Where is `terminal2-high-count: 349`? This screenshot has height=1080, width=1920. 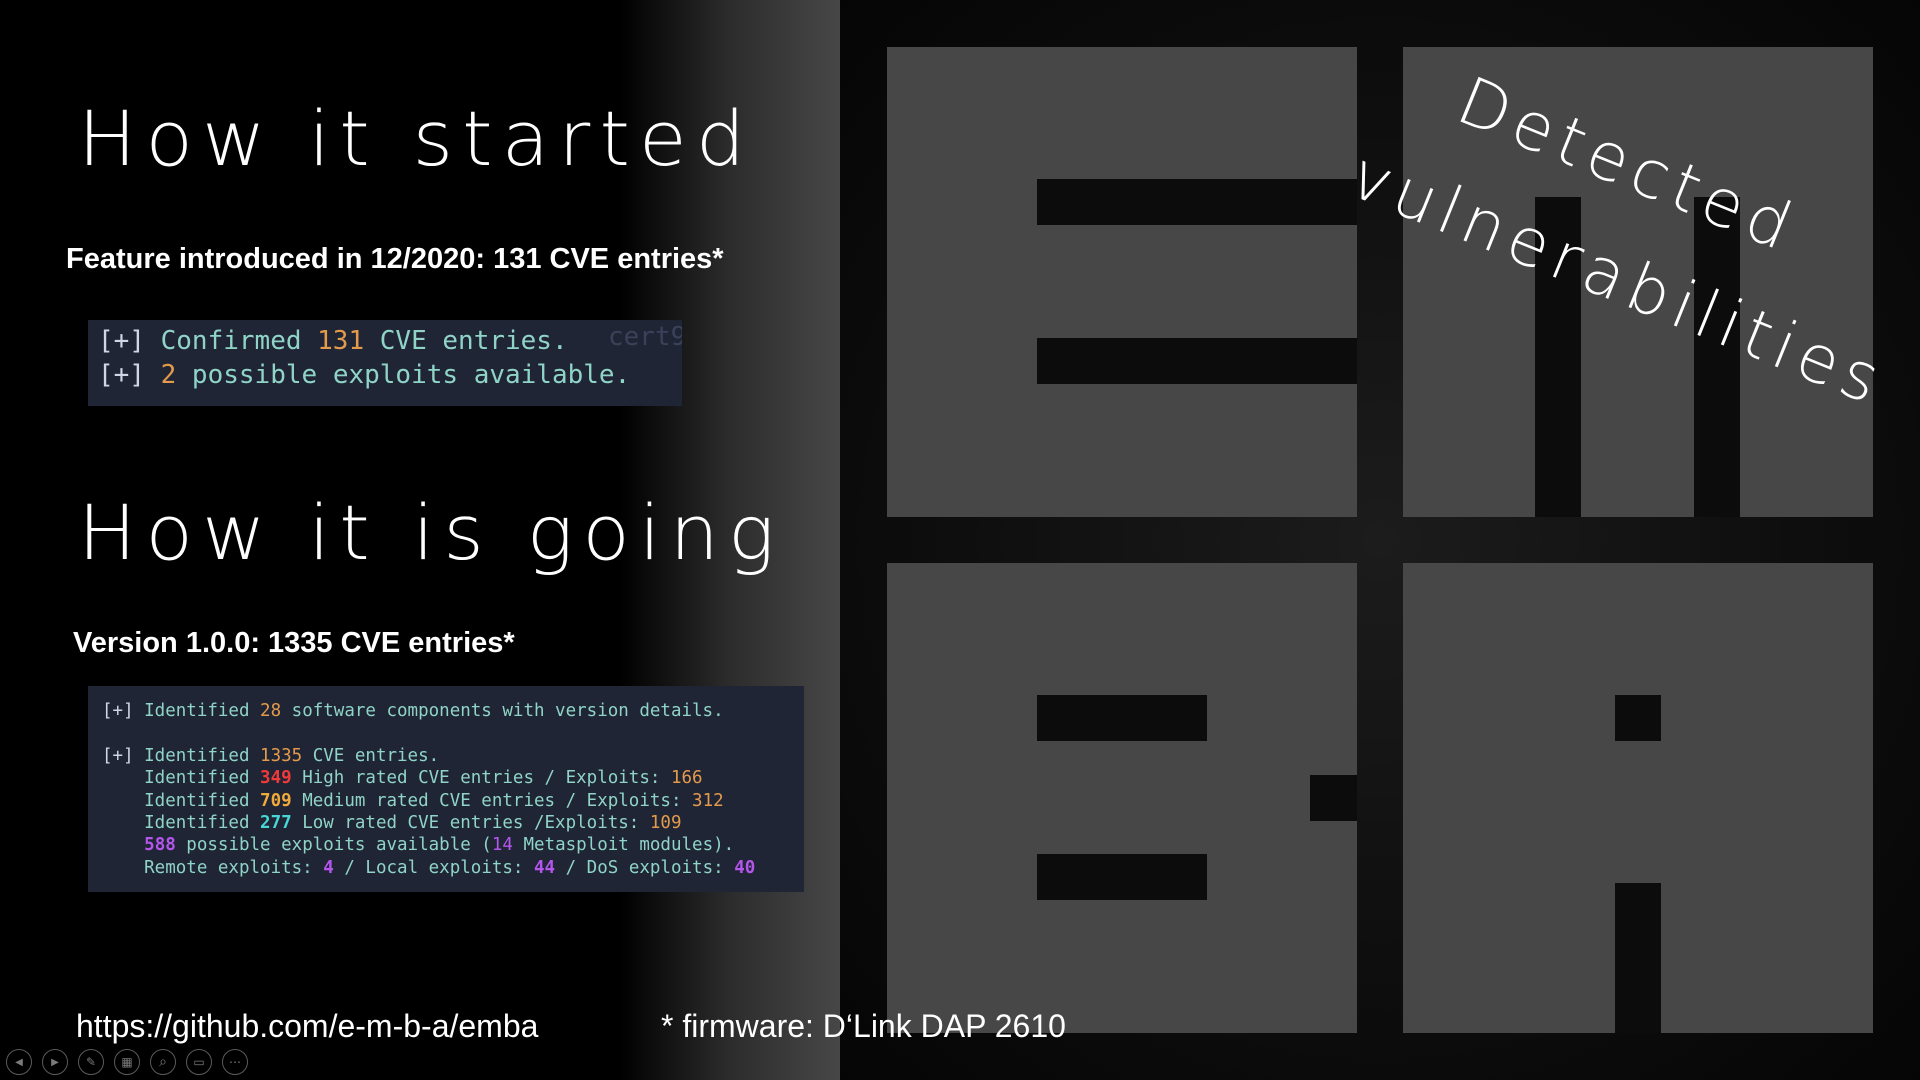 terminal2-high-count: 349 is located at coordinates (276, 778).